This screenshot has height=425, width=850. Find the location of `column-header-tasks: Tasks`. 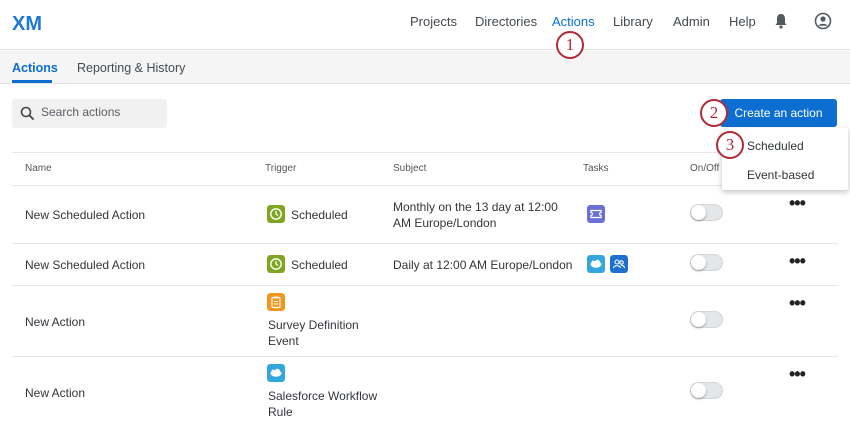

column-header-tasks: Tasks is located at coordinates (596, 168).